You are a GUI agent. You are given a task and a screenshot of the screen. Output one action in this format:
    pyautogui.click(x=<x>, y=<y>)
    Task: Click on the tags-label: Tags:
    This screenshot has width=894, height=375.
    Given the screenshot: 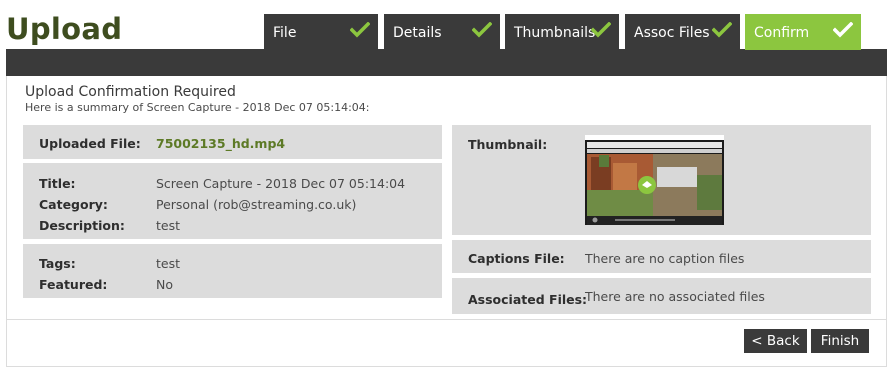 What is the action you would take?
    pyautogui.click(x=57, y=263)
    